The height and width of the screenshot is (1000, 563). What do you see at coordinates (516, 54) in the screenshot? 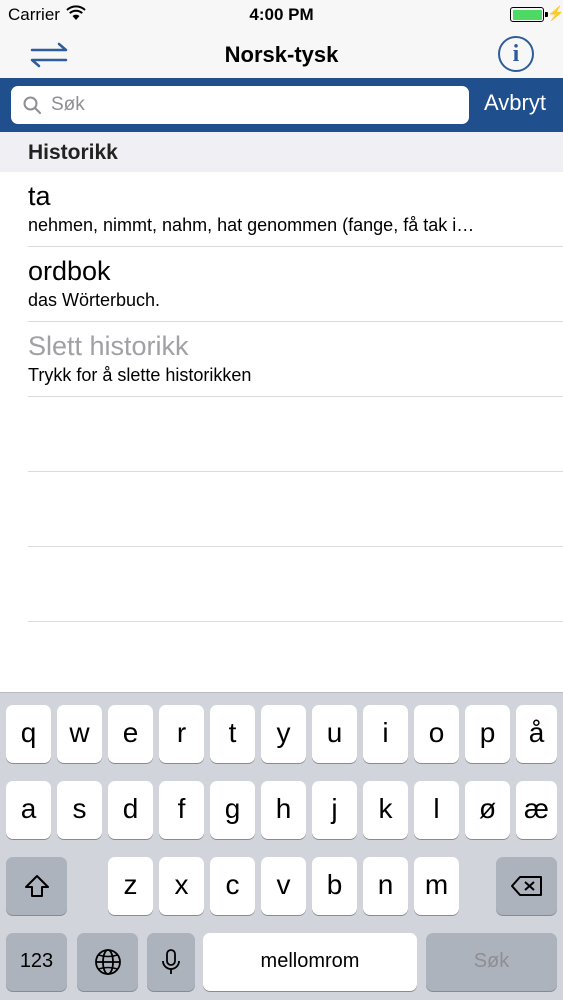
I see `info-icon: i` at bounding box center [516, 54].